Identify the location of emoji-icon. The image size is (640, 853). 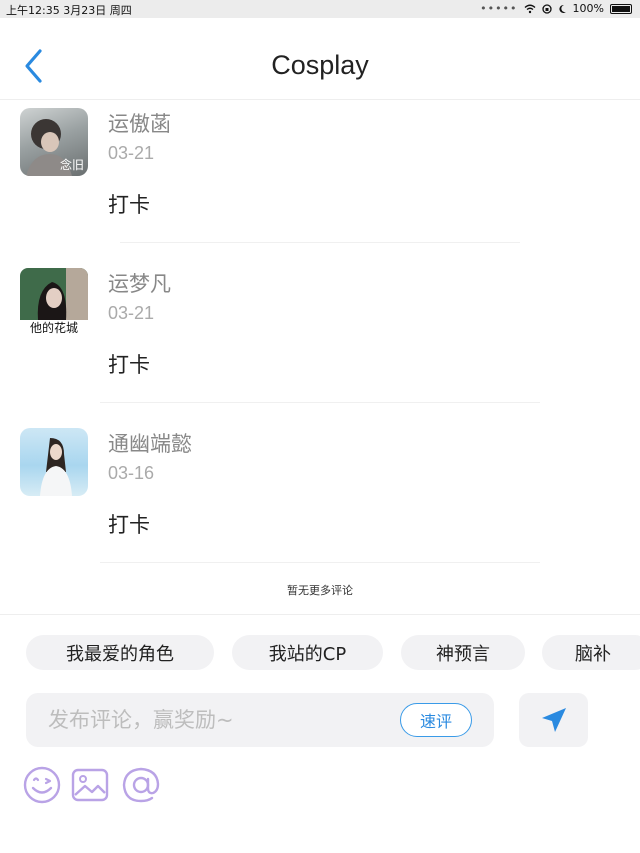
(42, 785).